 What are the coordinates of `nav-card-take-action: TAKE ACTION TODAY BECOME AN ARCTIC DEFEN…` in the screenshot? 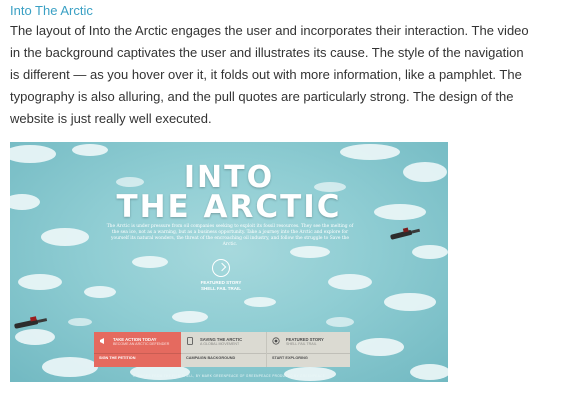 It's located at (137, 349).